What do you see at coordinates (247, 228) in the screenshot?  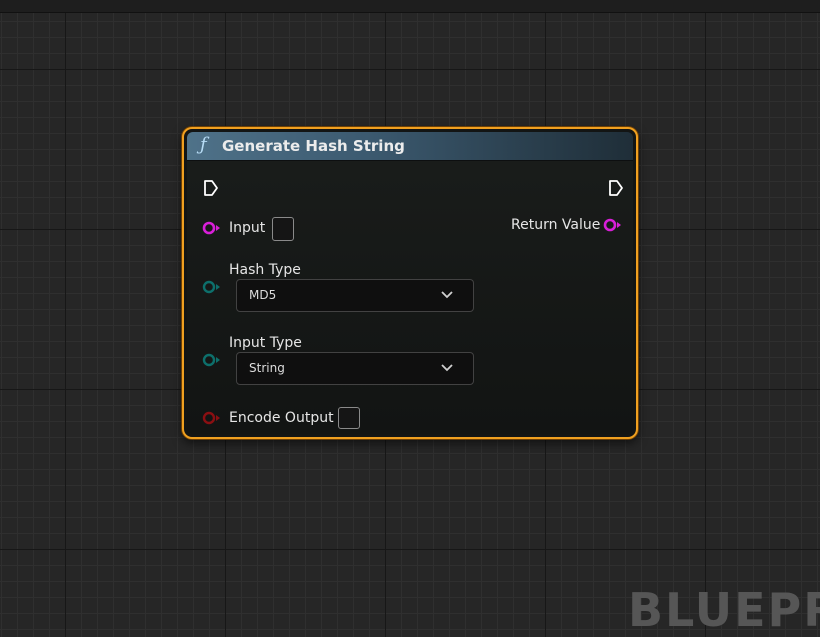 I see `input-pin-label: Input` at bounding box center [247, 228].